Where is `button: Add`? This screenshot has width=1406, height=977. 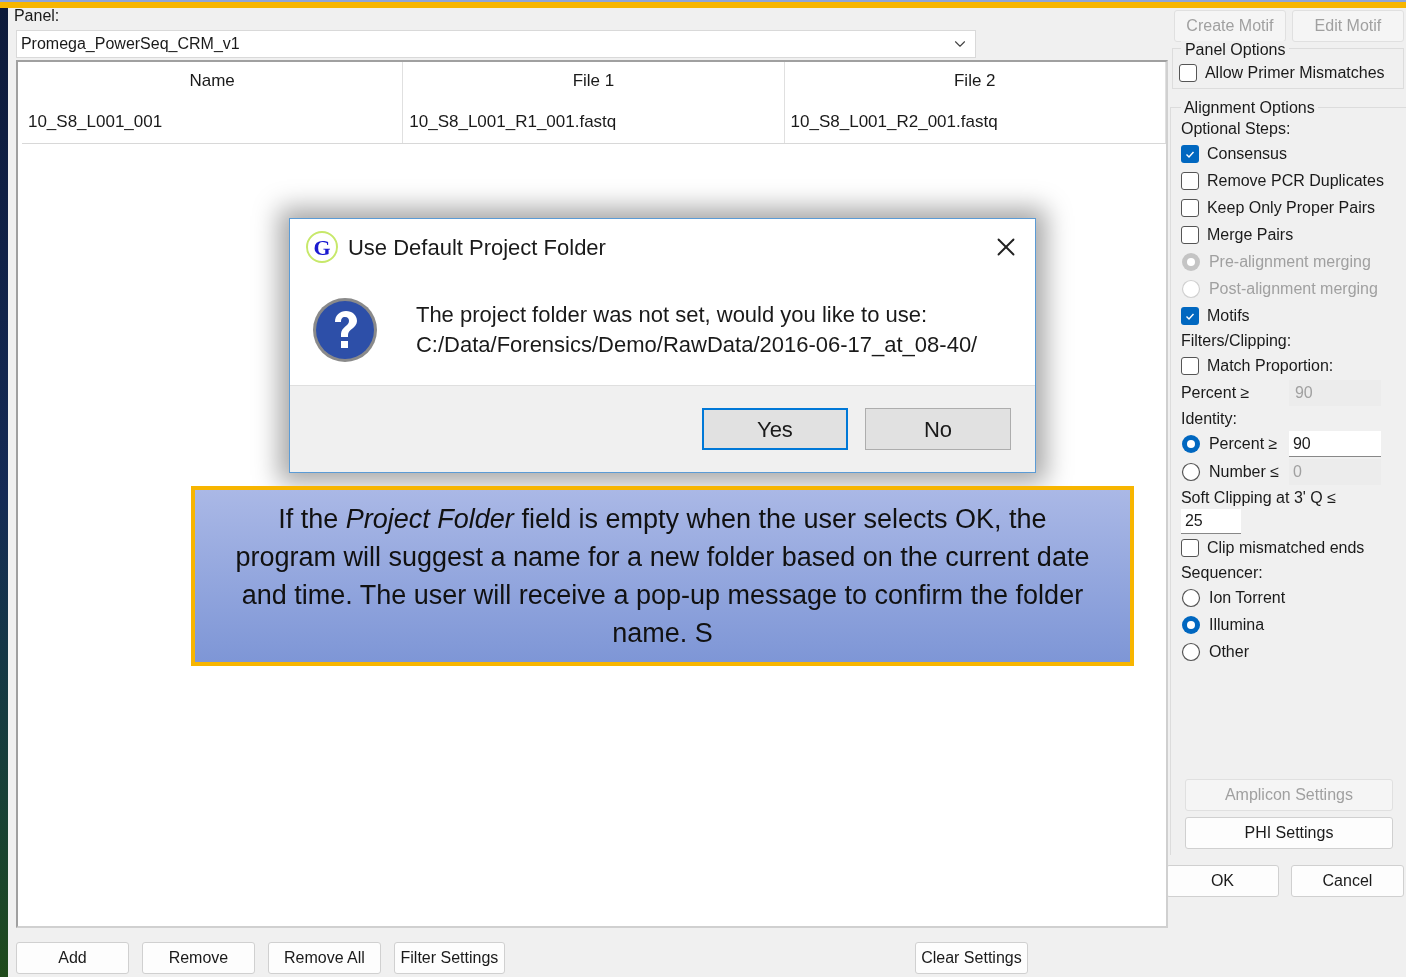
button: Add is located at coordinates (72, 958).